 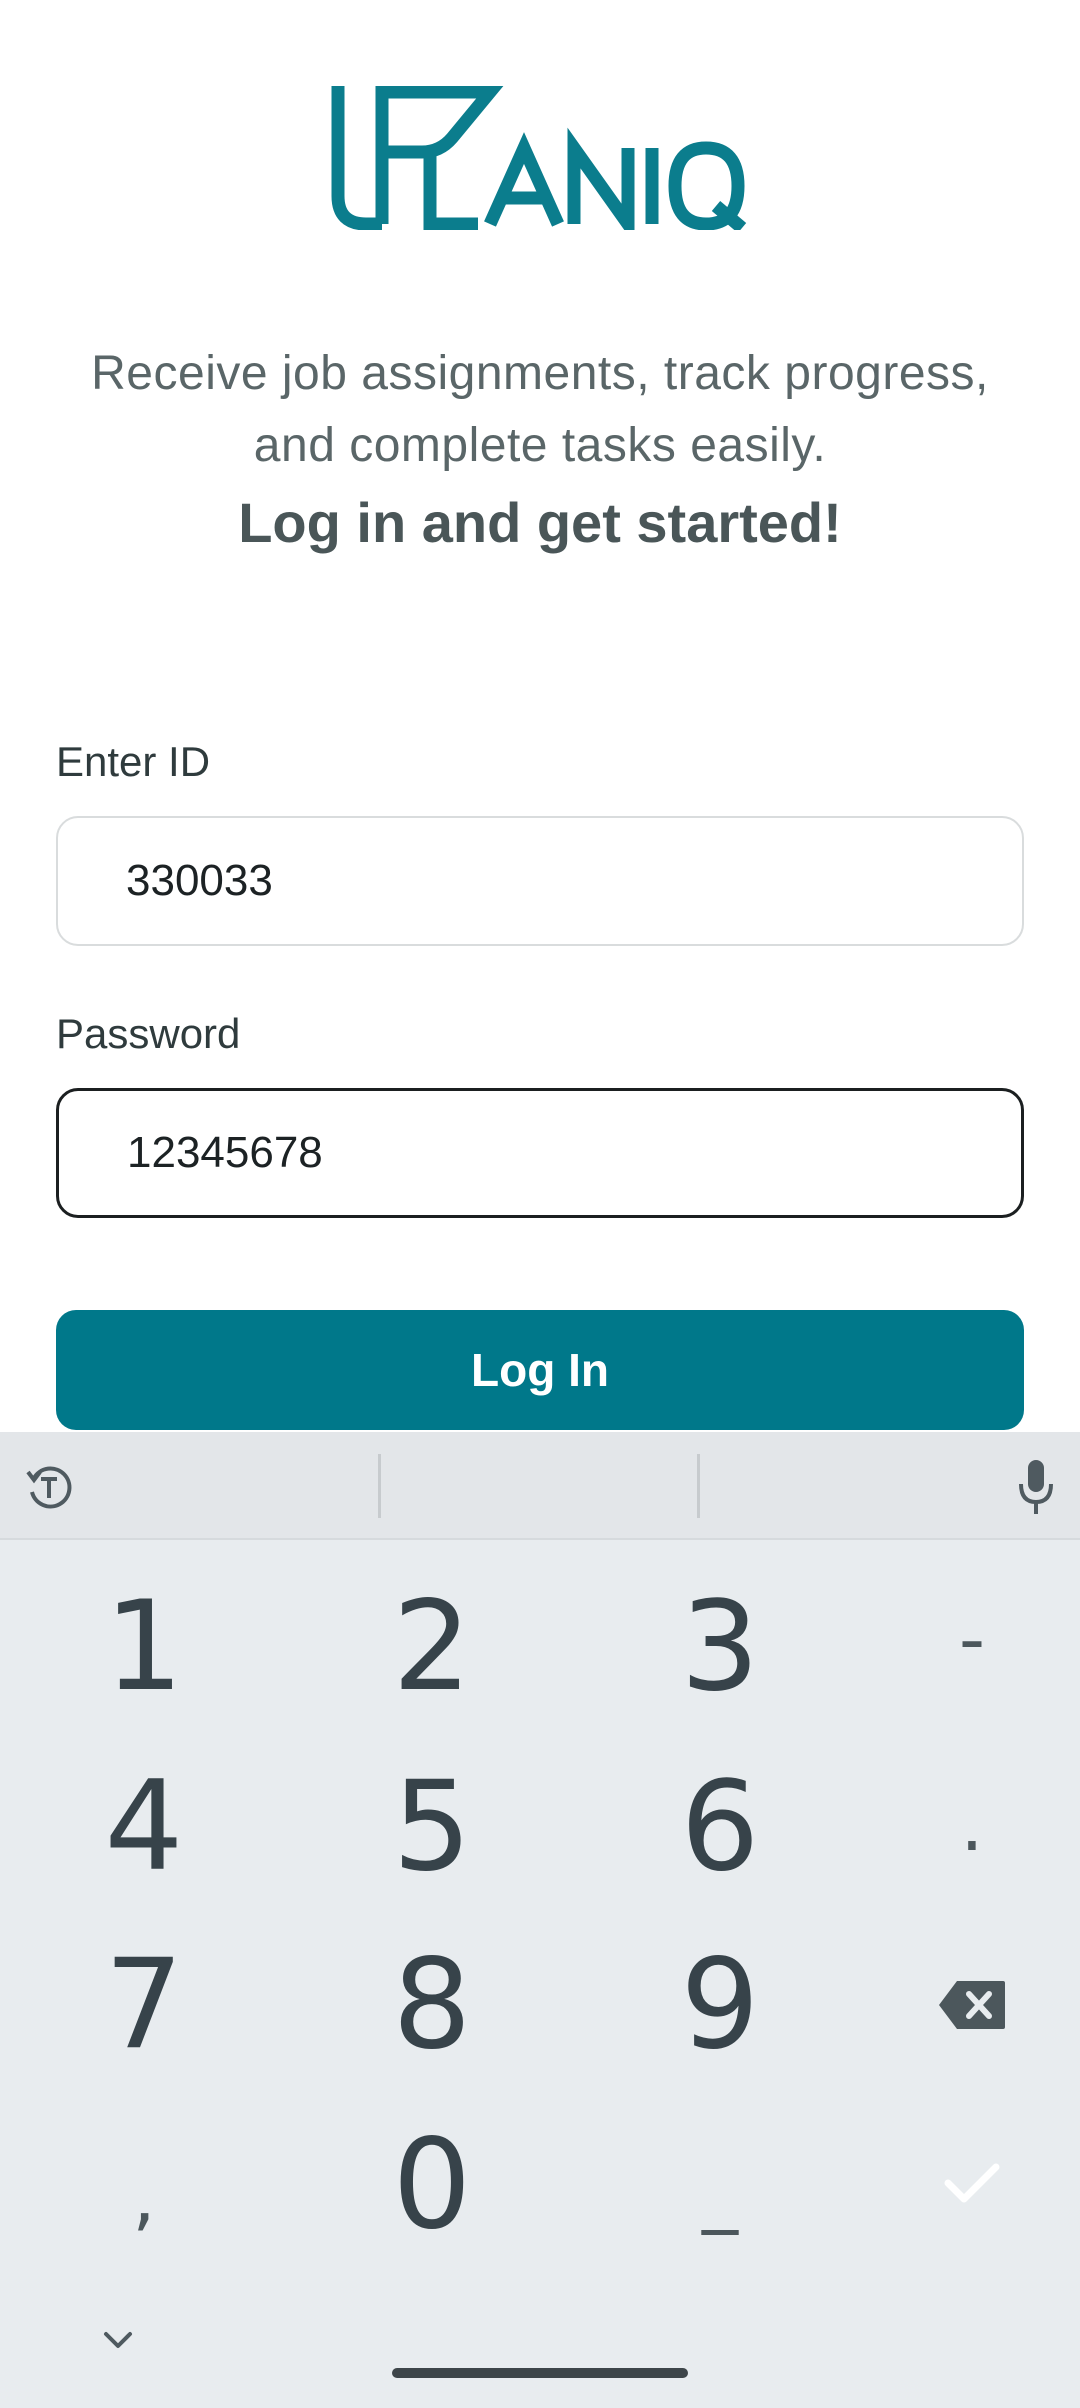 What do you see at coordinates (540, 445) in the screenshot?
I see `tagline-line-2: and complete tasks easily.` at bounding box center [540, 445].